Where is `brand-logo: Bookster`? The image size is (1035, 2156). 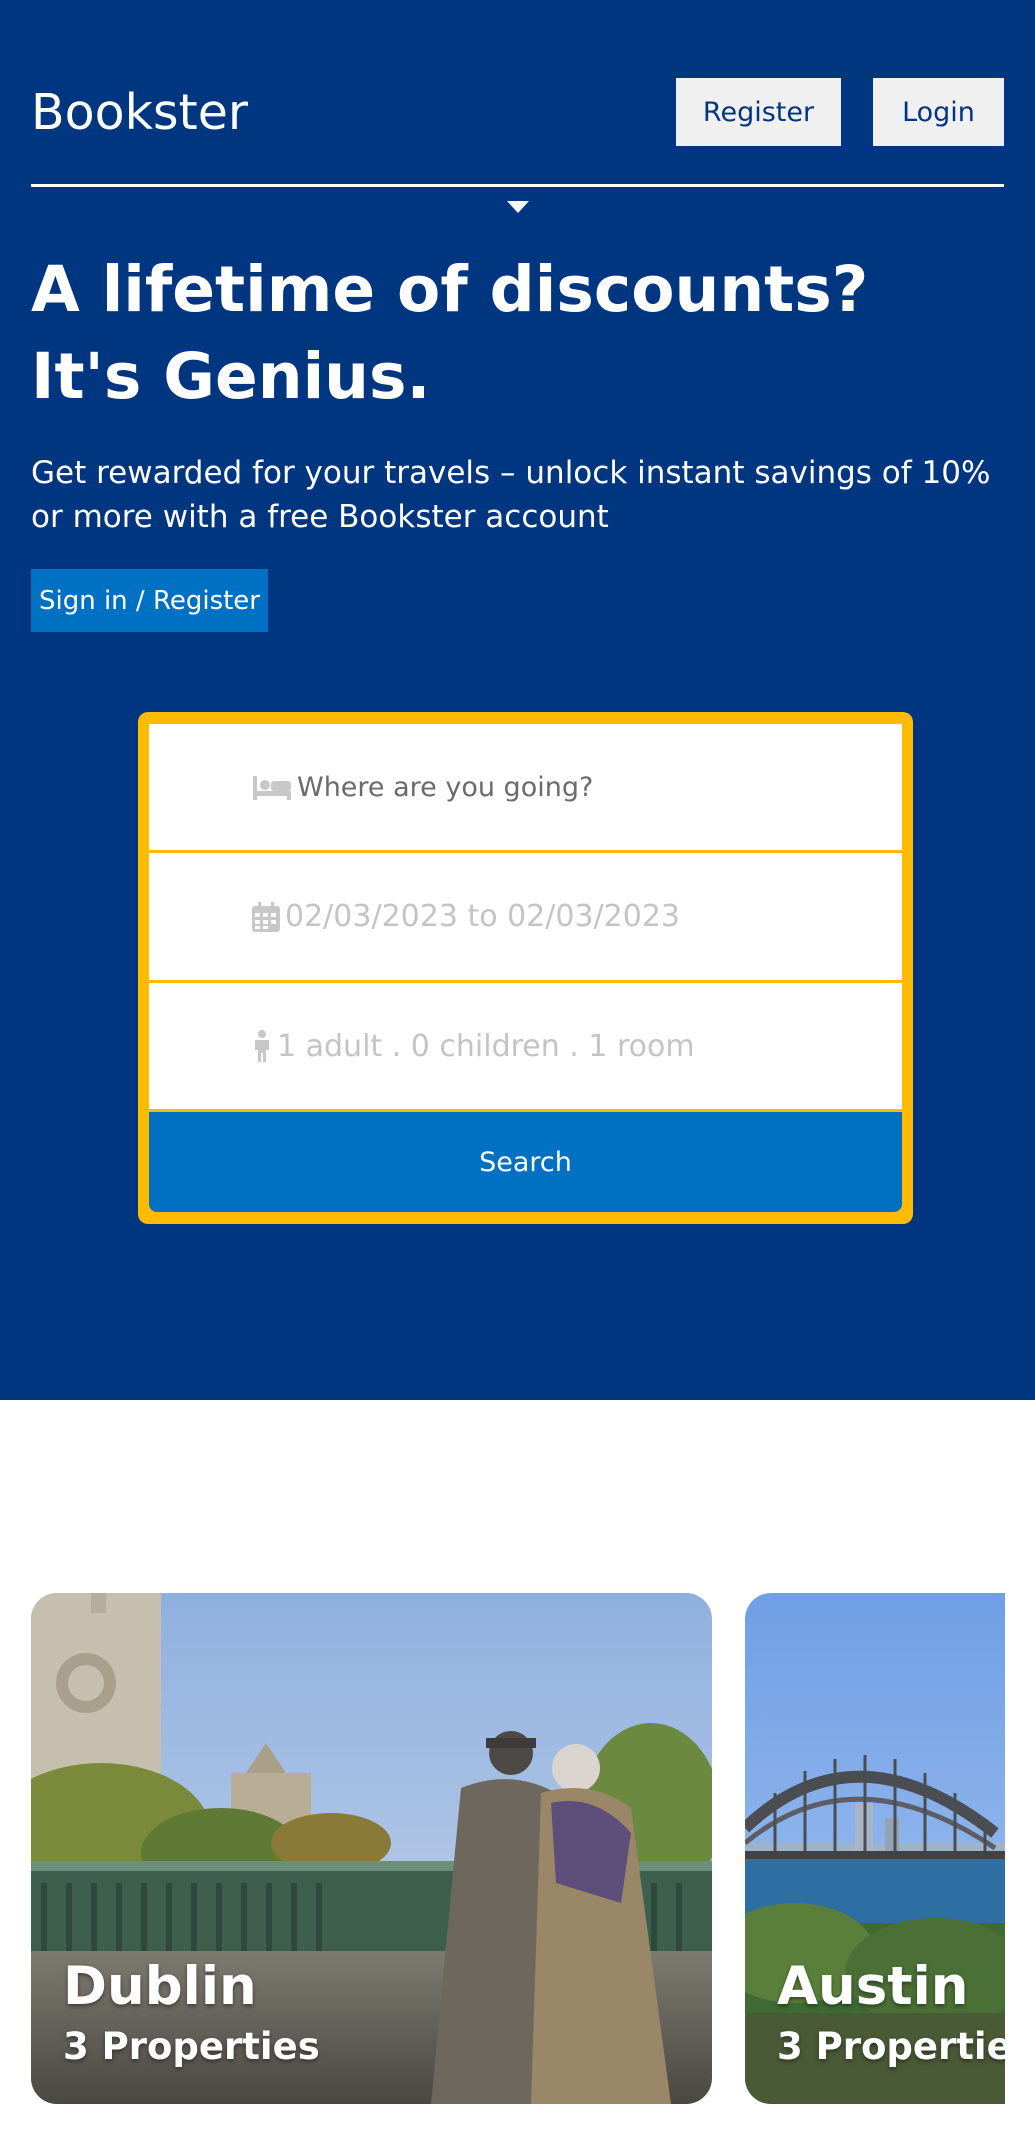 brand-logo: Bookster is located at coordinates (139, 112).